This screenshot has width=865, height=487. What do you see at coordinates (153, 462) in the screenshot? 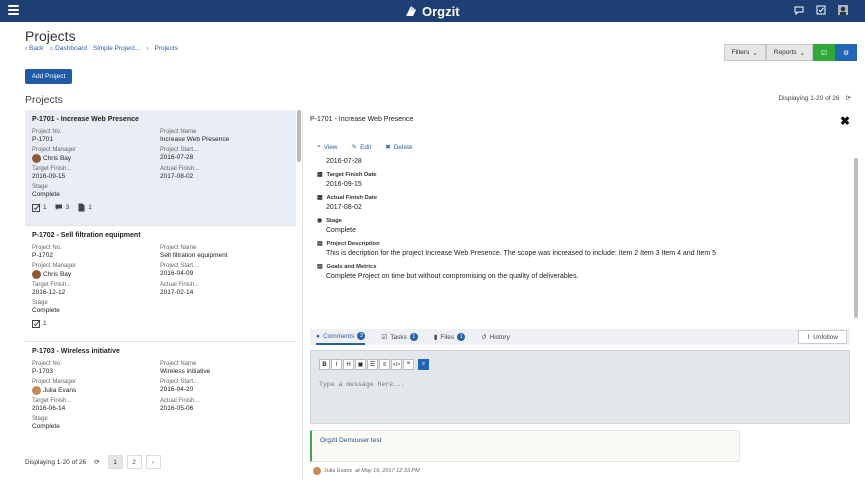
I see `next-page-button: ›` at bounding box center [153, 462].